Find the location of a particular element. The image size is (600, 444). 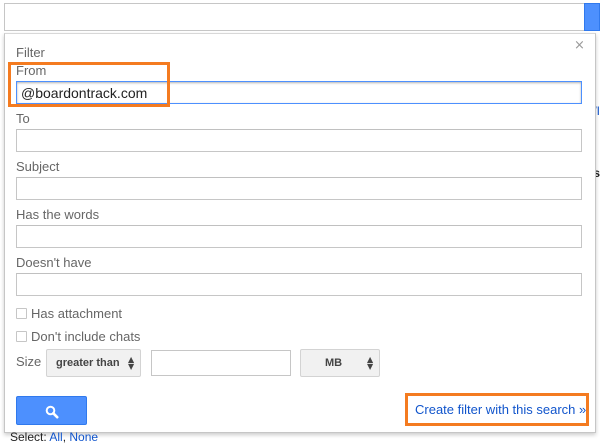

select-all-link: All is located at coordinates (55, 437).